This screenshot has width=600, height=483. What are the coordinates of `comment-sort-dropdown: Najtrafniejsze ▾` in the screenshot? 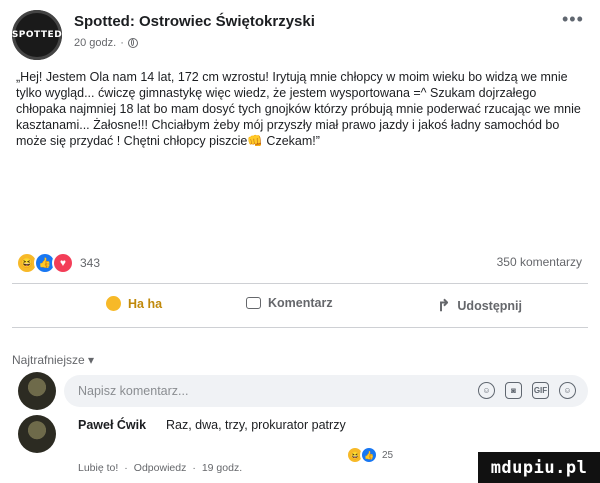 It's located at (53, 360).